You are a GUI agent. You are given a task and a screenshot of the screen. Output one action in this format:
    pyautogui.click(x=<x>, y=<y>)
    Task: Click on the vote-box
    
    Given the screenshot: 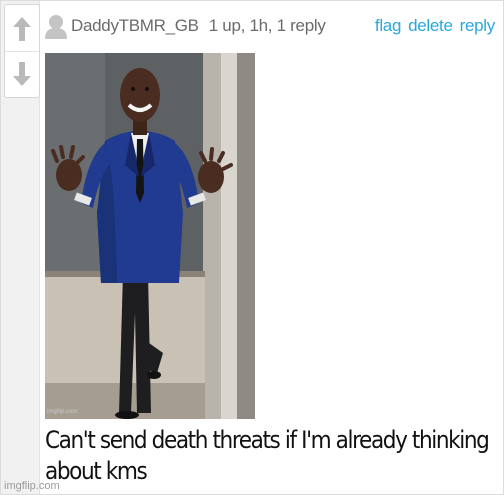 What is the action you would take?
    pyautogui.click(x=22, y=51)
    